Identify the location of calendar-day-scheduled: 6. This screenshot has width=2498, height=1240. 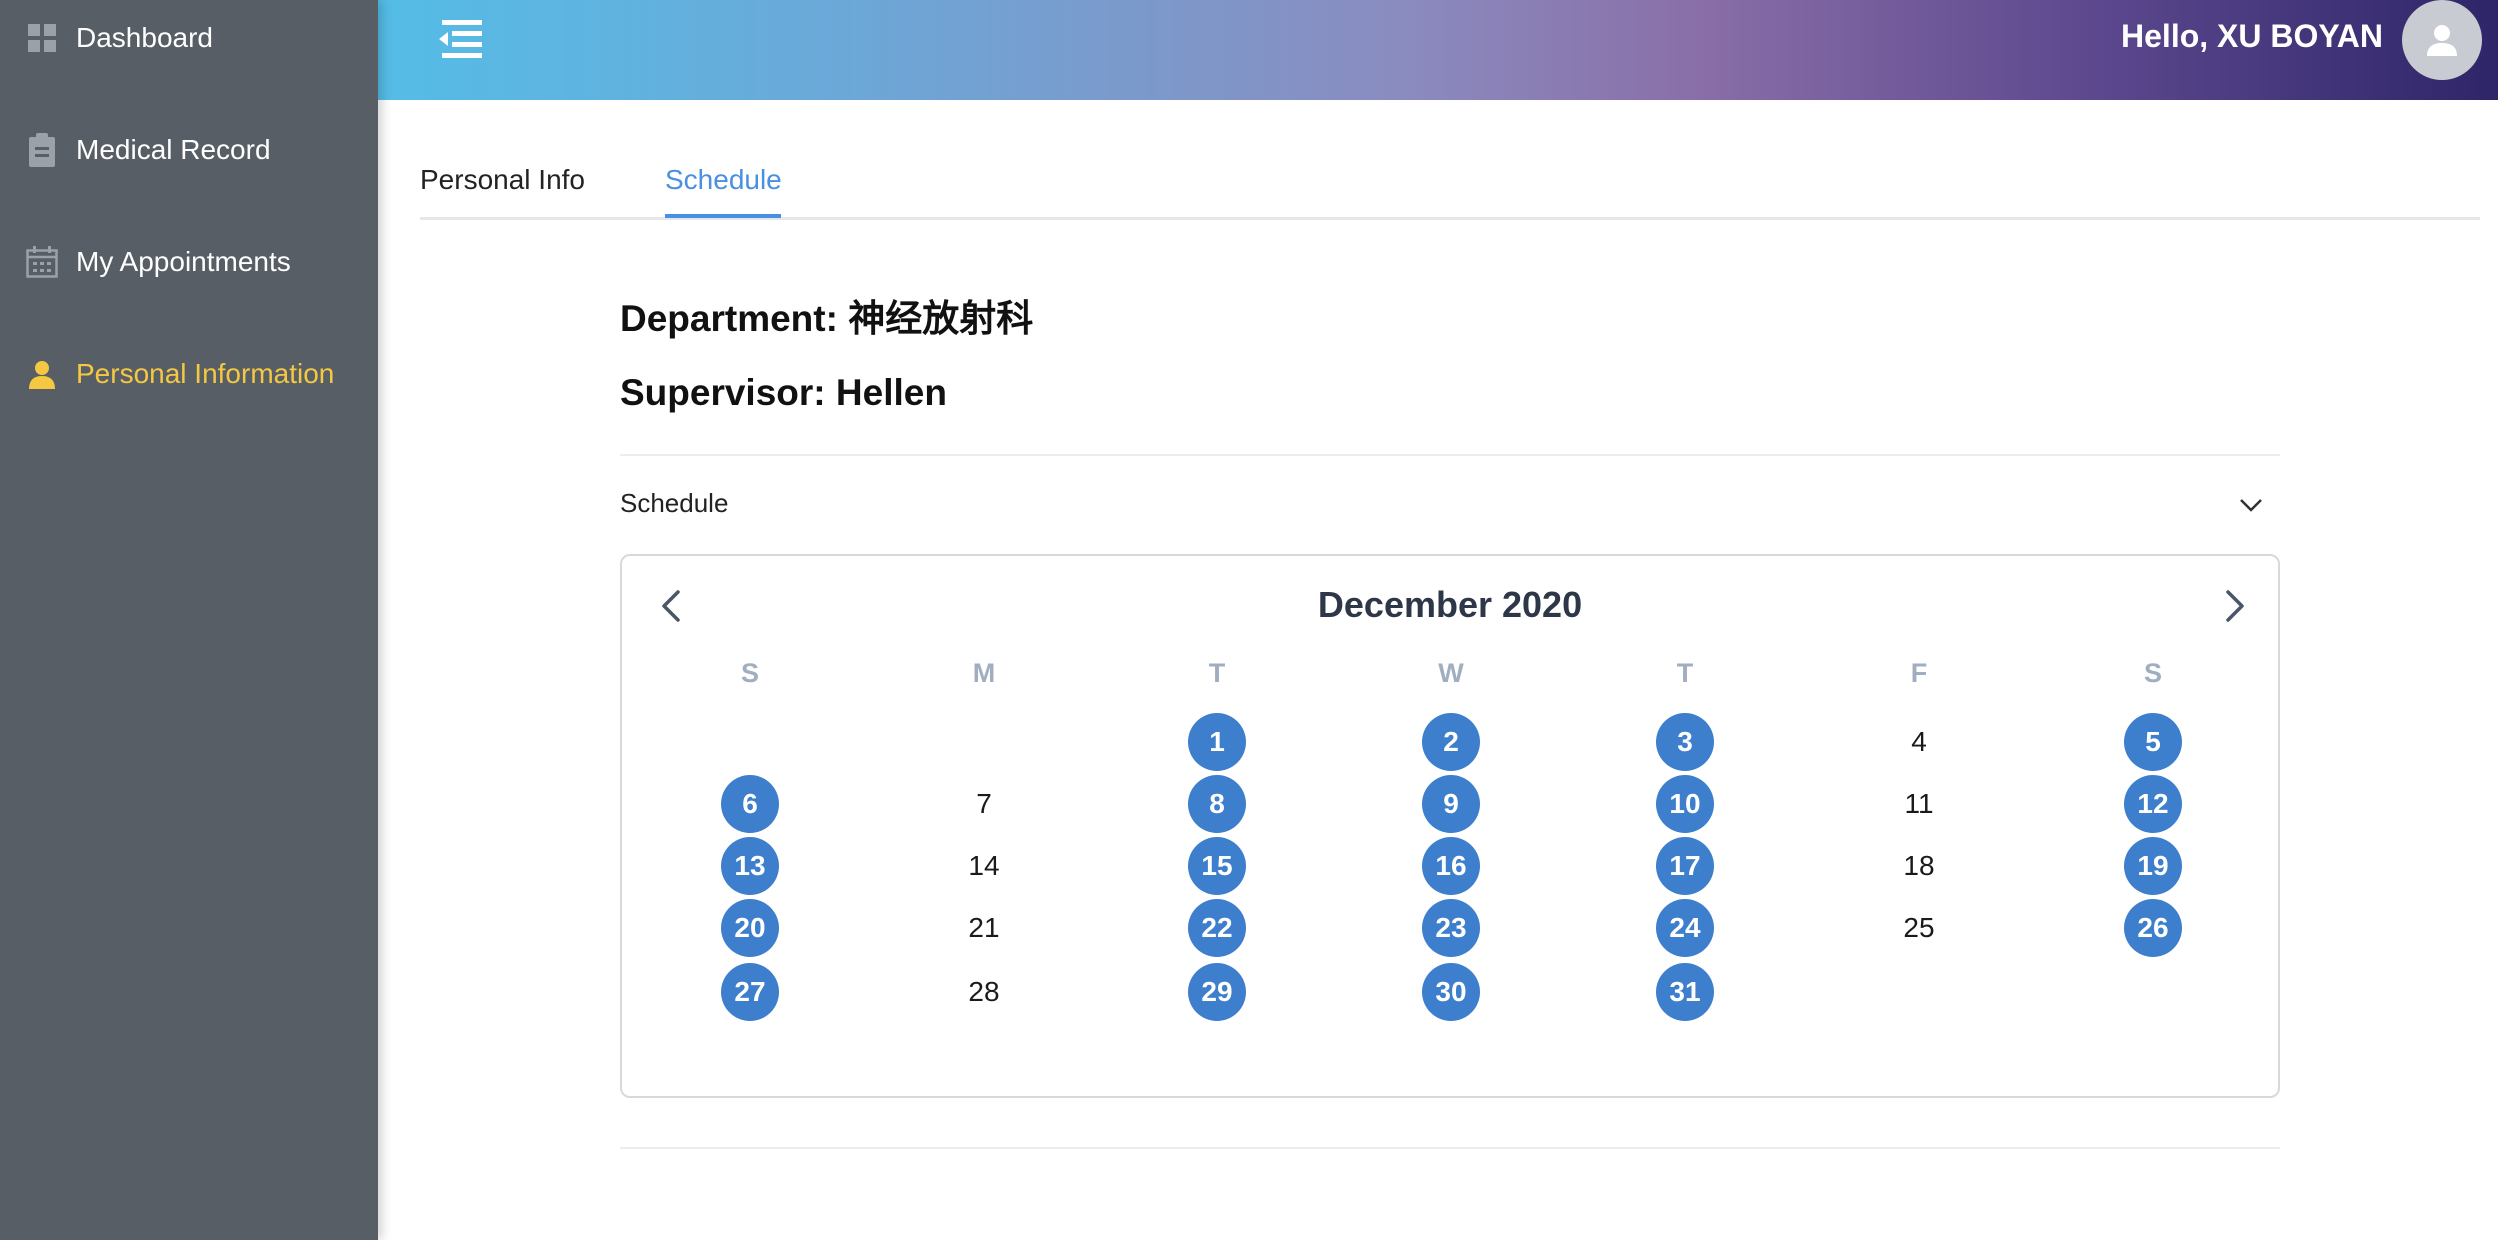
(750, 804).